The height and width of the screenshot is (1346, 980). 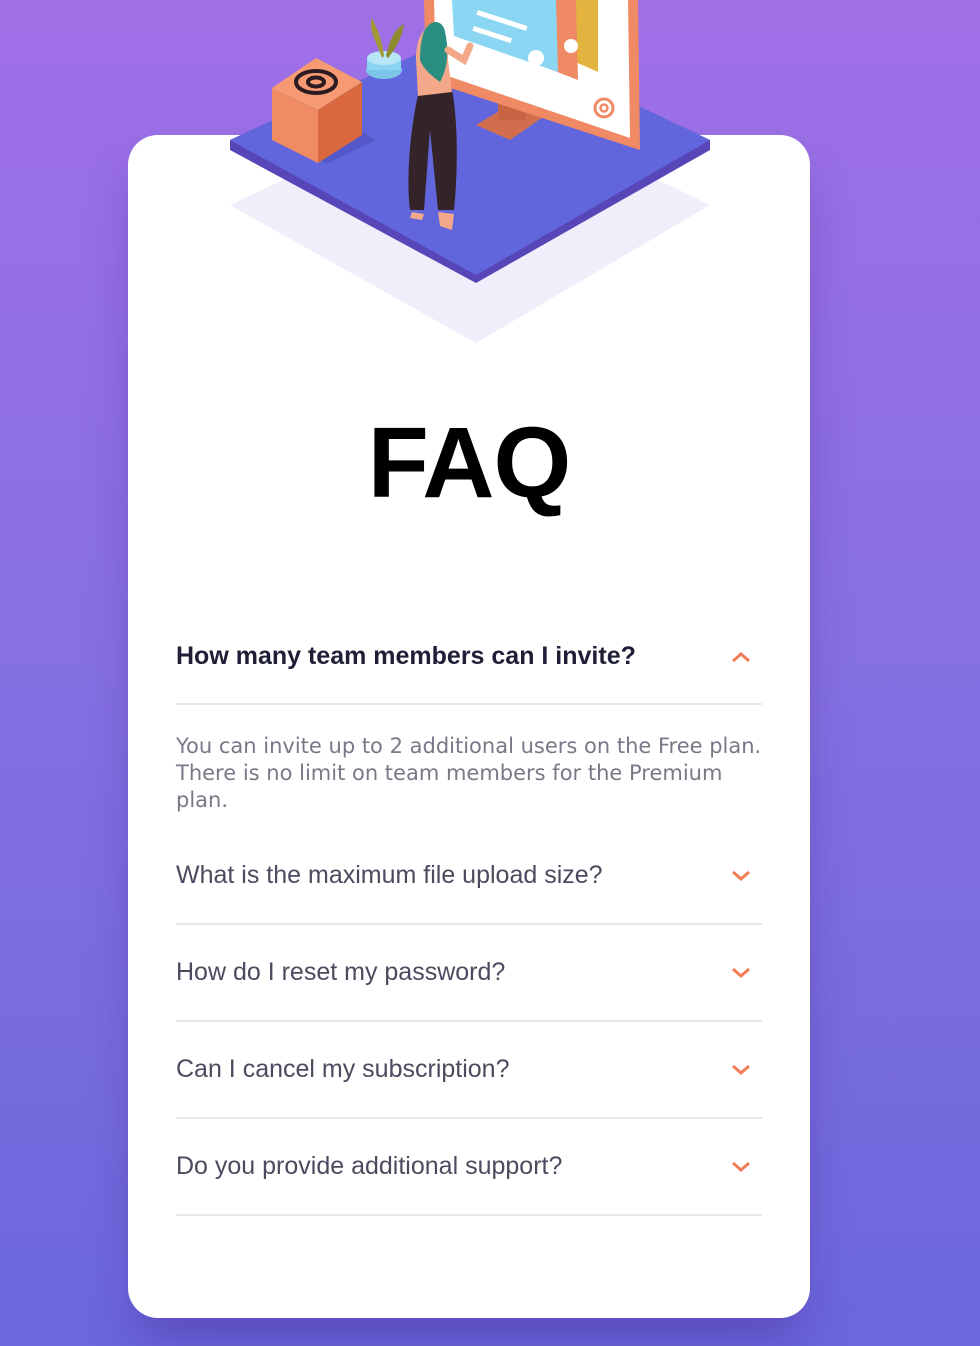 I want to click on chevron-up-icon, so click(x=741, y=656).